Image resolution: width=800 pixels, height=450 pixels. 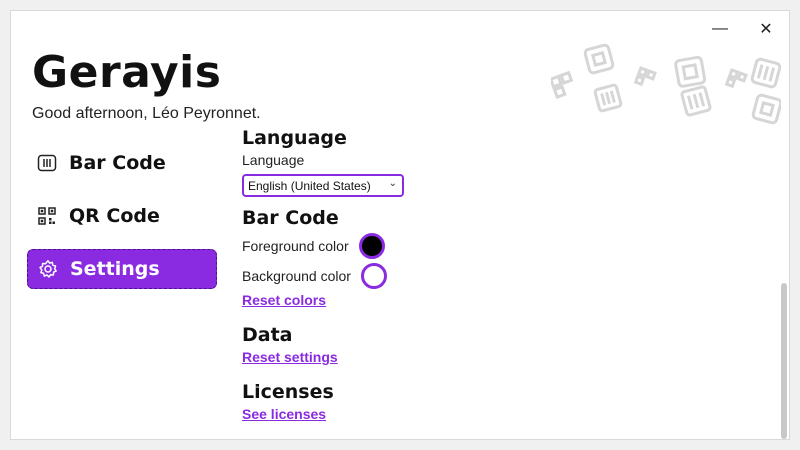 I want to click on nav-item-bar-code: Bar Code, so click(x=122, y=163).